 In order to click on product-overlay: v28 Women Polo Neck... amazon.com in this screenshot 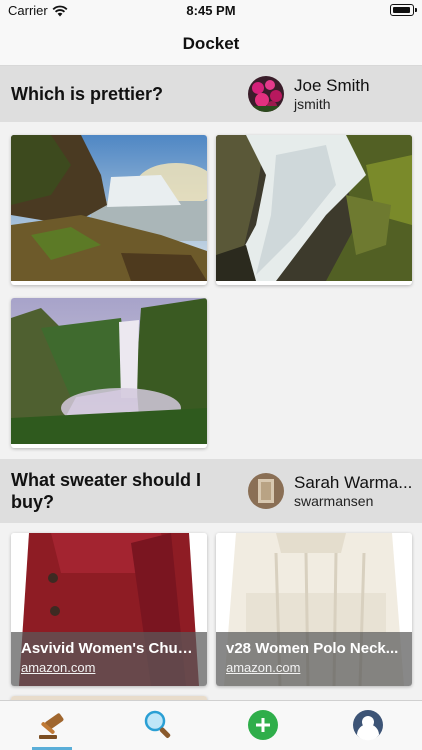, I will do `click(314, 659)`.